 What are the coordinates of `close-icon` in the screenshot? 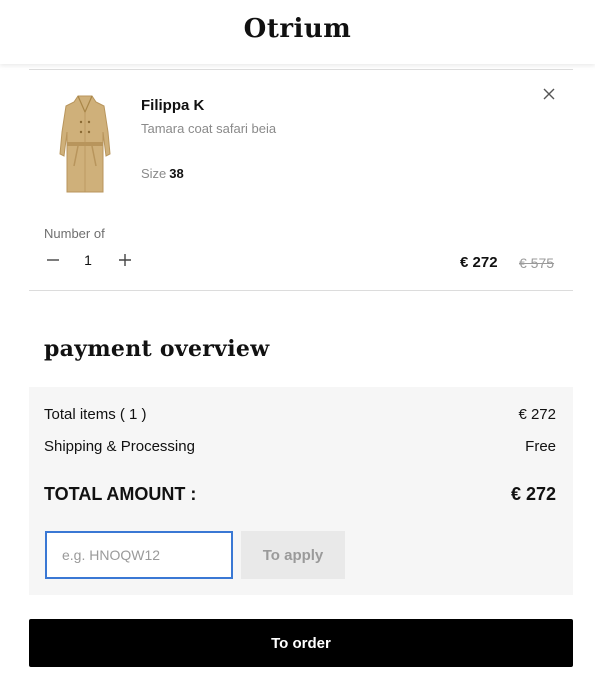 It's located at (549, 94).